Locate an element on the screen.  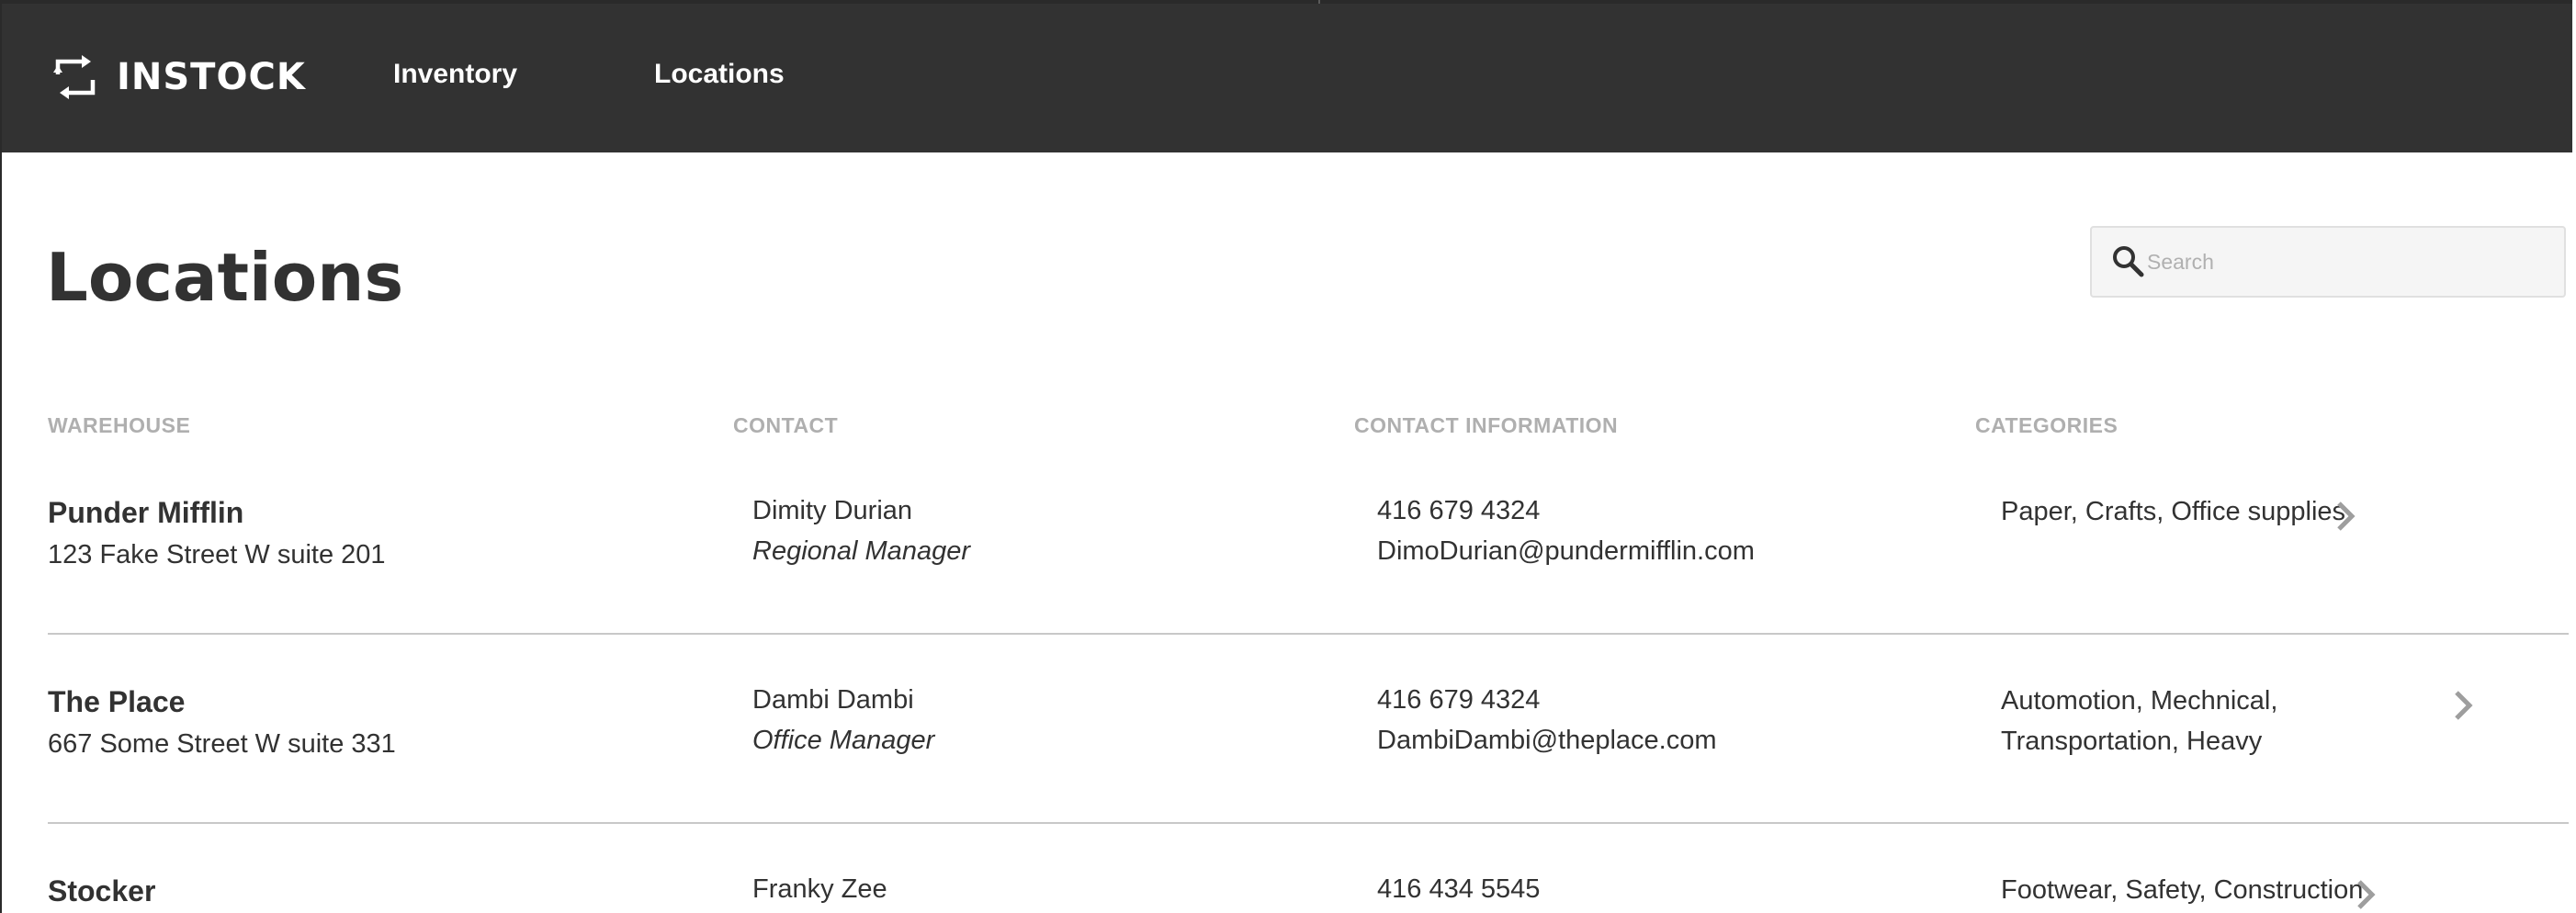
column-header-categories: CATEGORIES is located at coordinates (2046, 425).